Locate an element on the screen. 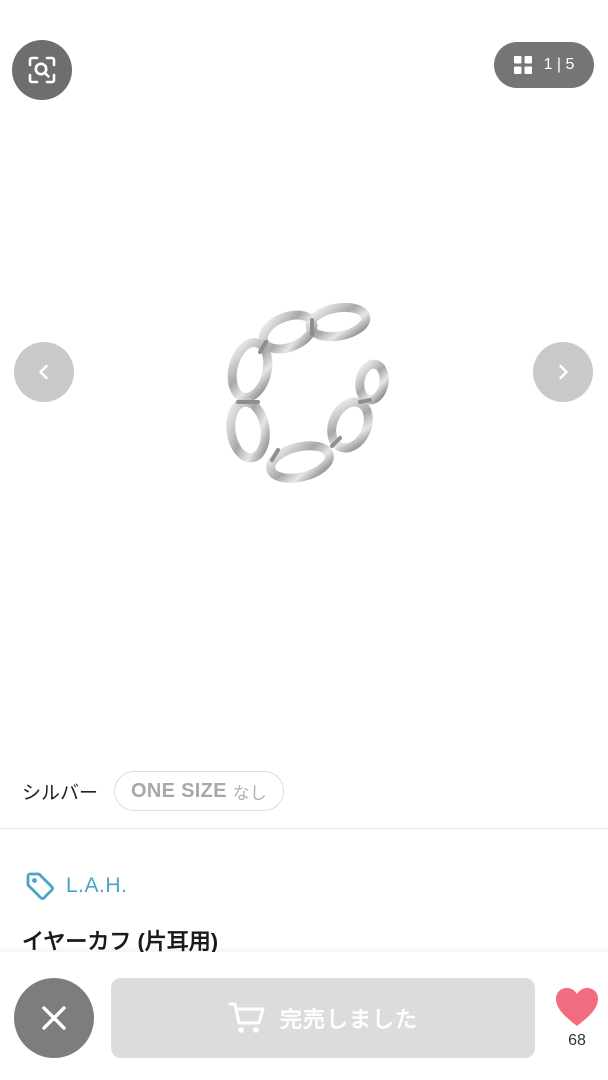  favorite-button: 68 is located at coordinates (577, 1018).